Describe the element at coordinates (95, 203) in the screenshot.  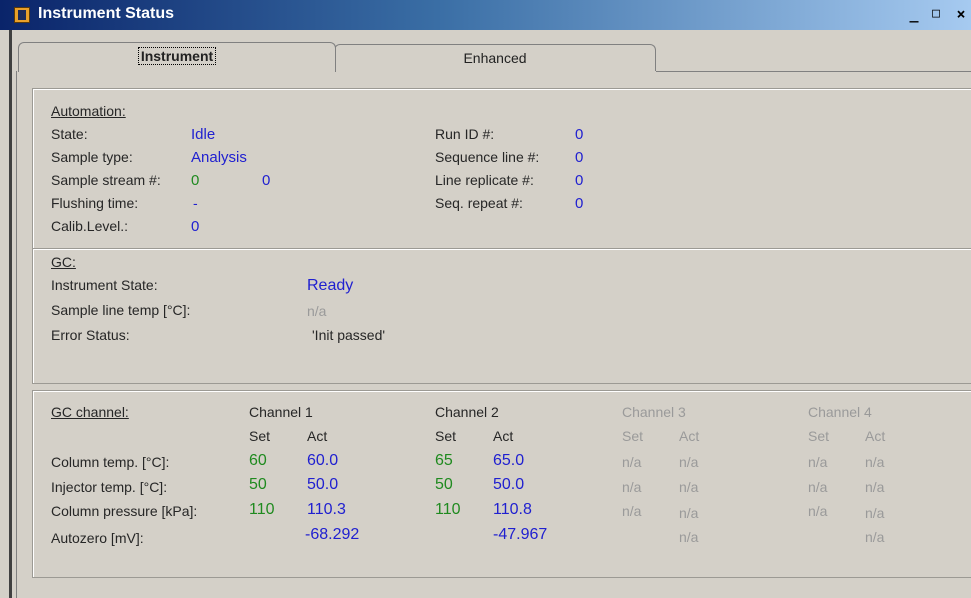
I see `flushing-time-label: Flushing time:` at that location.